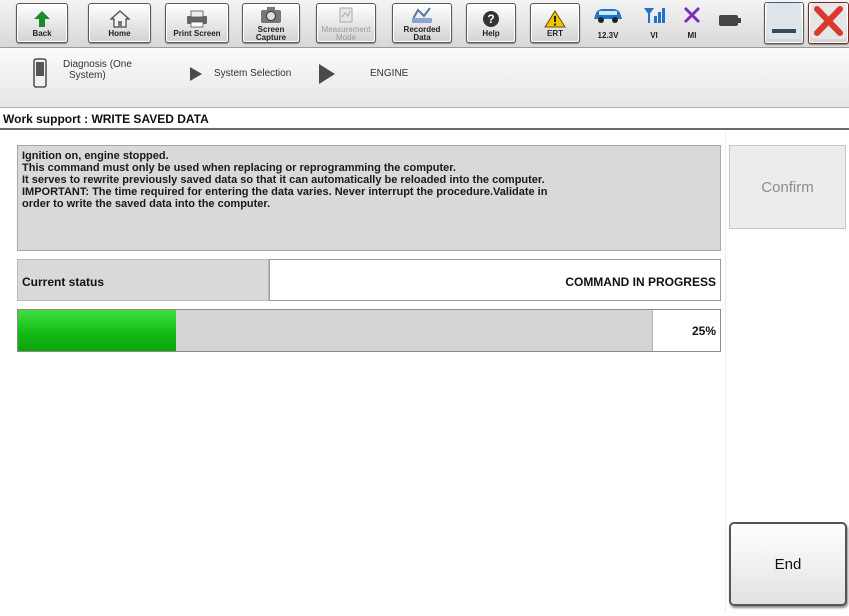 This screenshot has width=849, height=616. I want to click on minimize-icon, so click(784, 23).